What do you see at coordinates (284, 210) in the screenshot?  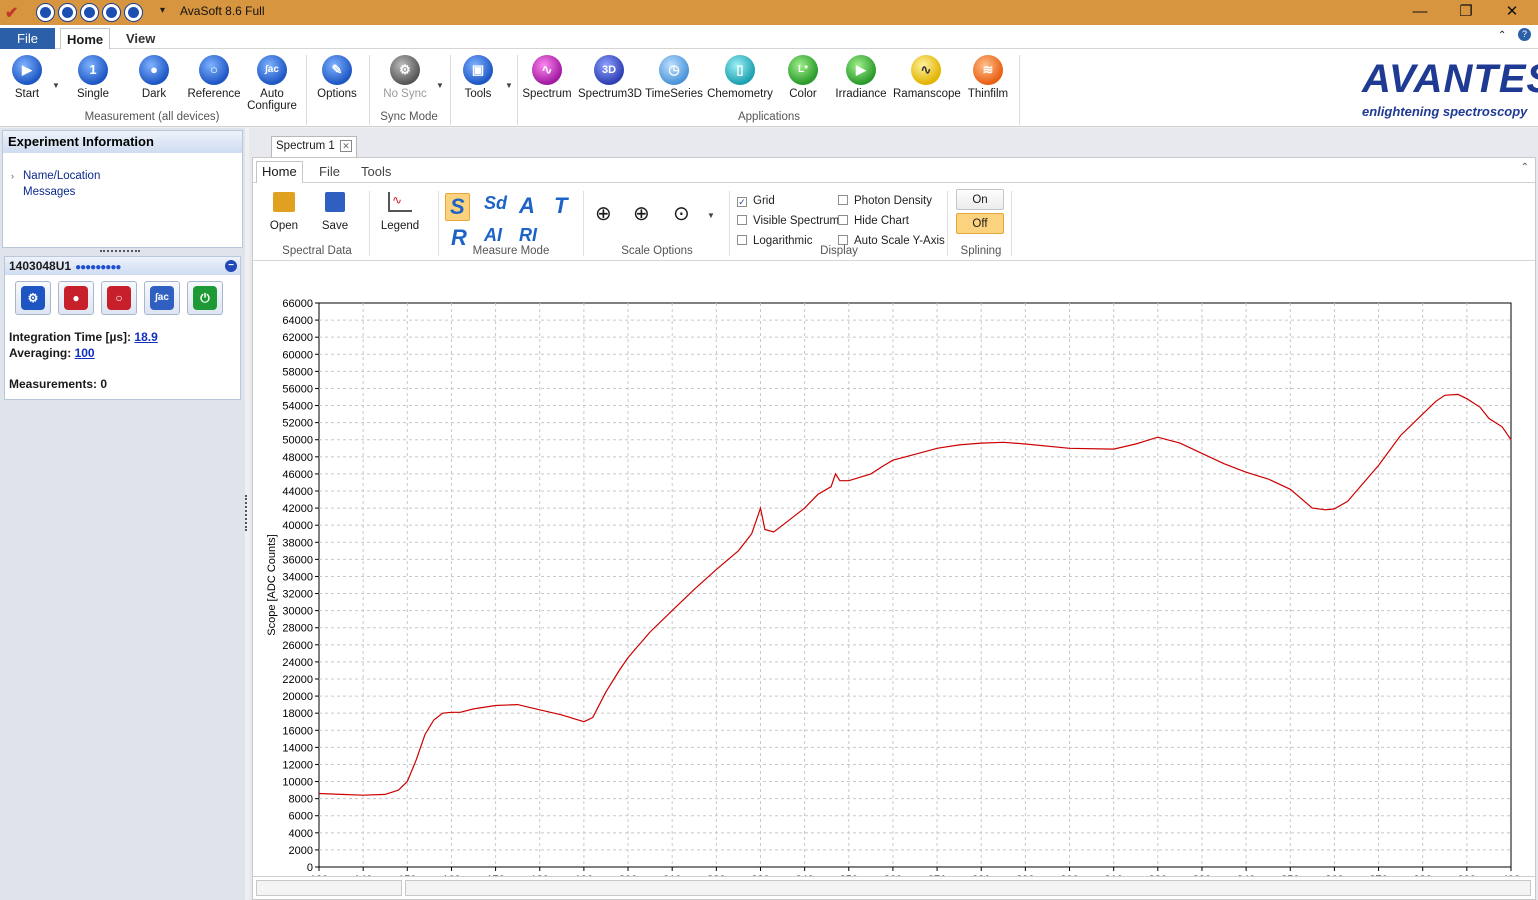 I see `open-button: Open` at bounding box center [284, 210].